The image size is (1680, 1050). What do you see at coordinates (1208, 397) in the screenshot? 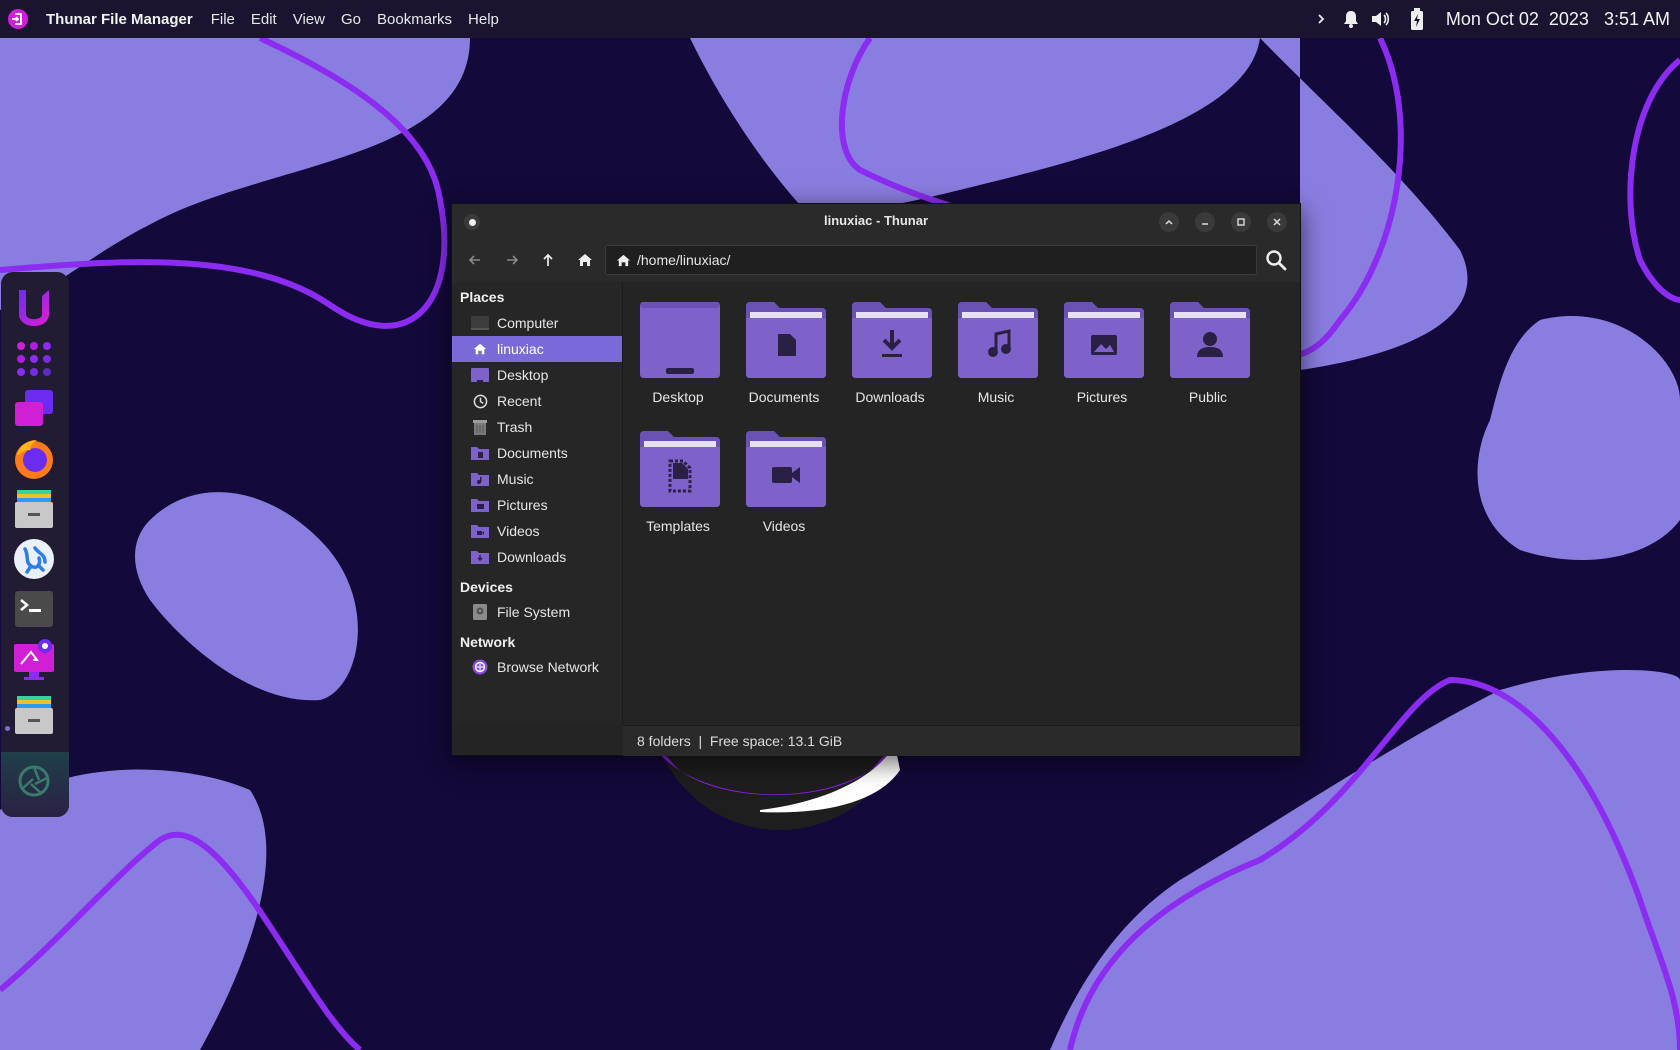
I see `folder-label: Public` at bounding box center [1208, 397].